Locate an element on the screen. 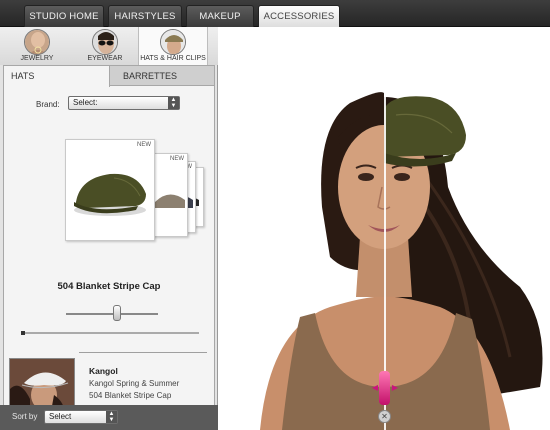 Image resolution: width=550 pixels, height=430 pixels. promo-product: 504 Blanket Stripe Cap is located at coordinates (130, 395).